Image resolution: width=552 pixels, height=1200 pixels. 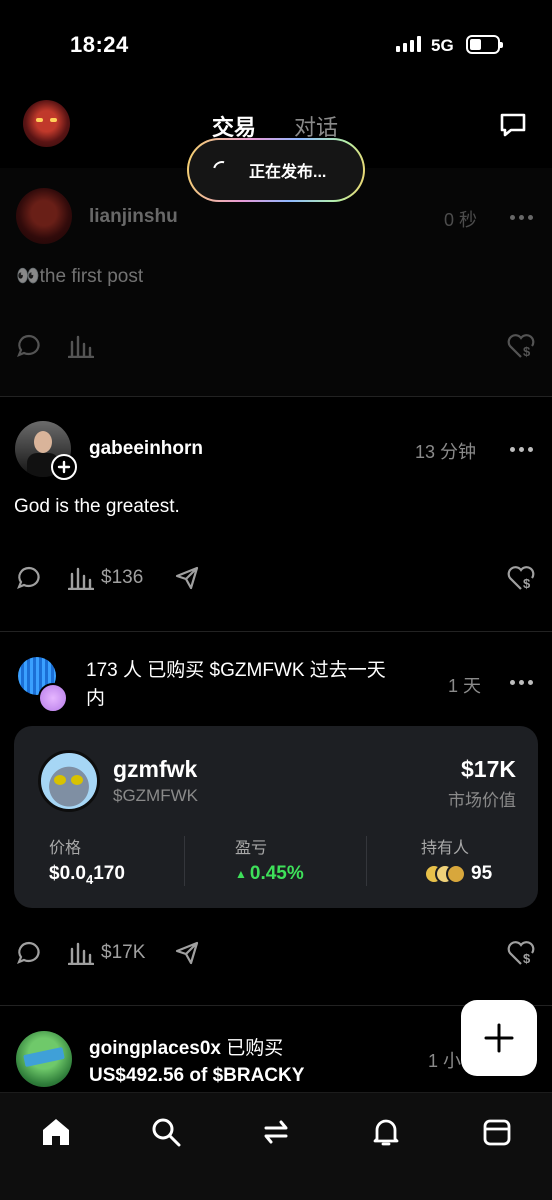 I want to click on swap-icon, so click(x=276, y=1134).